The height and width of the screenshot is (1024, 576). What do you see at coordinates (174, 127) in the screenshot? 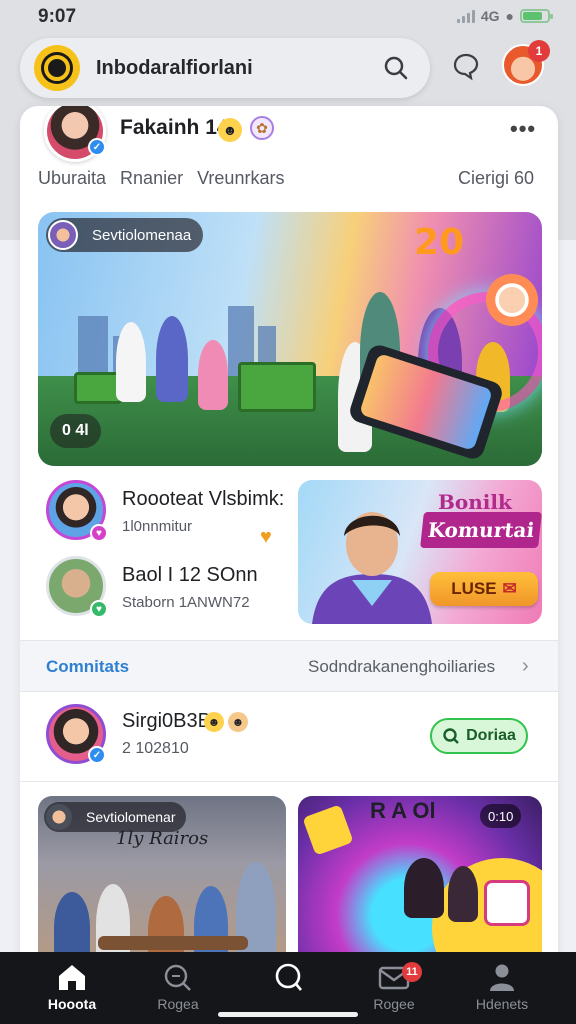
I see `header-name: Fakainh 14` at bounding box center [174, 127].